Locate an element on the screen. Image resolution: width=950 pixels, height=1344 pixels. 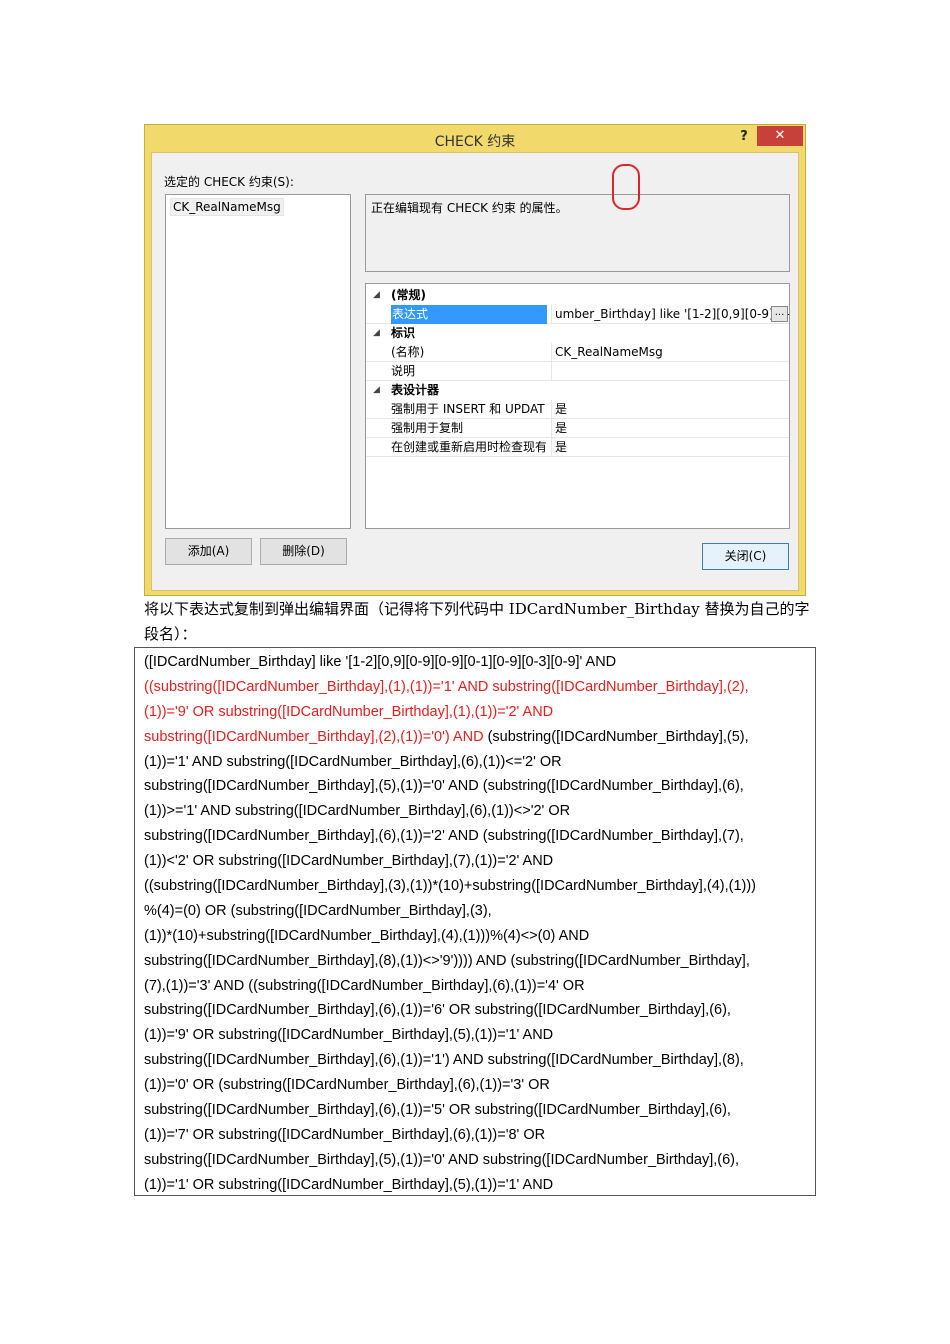
property-row-check-existing: 在创建或重新启用时检查现有 是 is located at coordinates (577, 447).